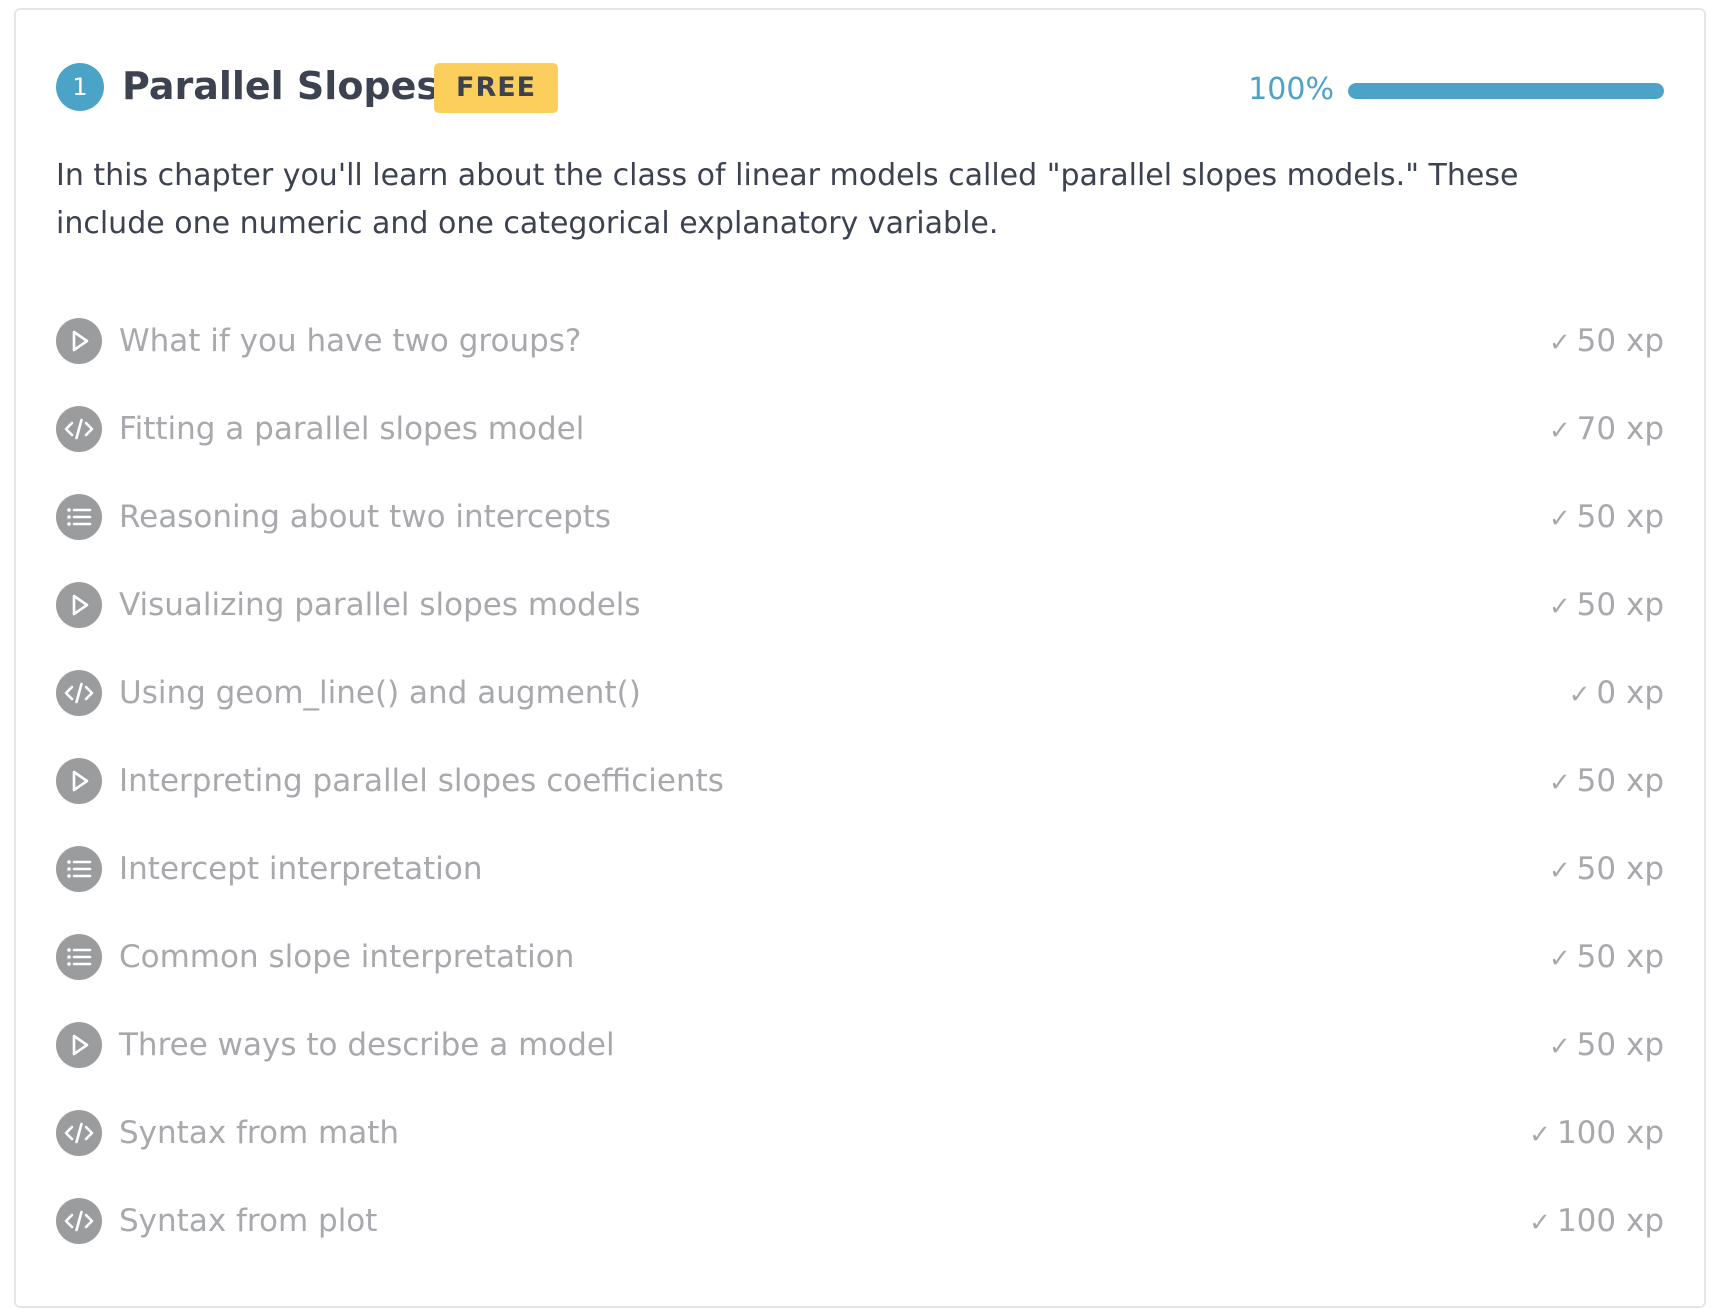 The width and height of the screenshot is (1724, 1308). I want to click on chapter-header: 1 Parallel Slopes FREE 100%, so click(860, 86).